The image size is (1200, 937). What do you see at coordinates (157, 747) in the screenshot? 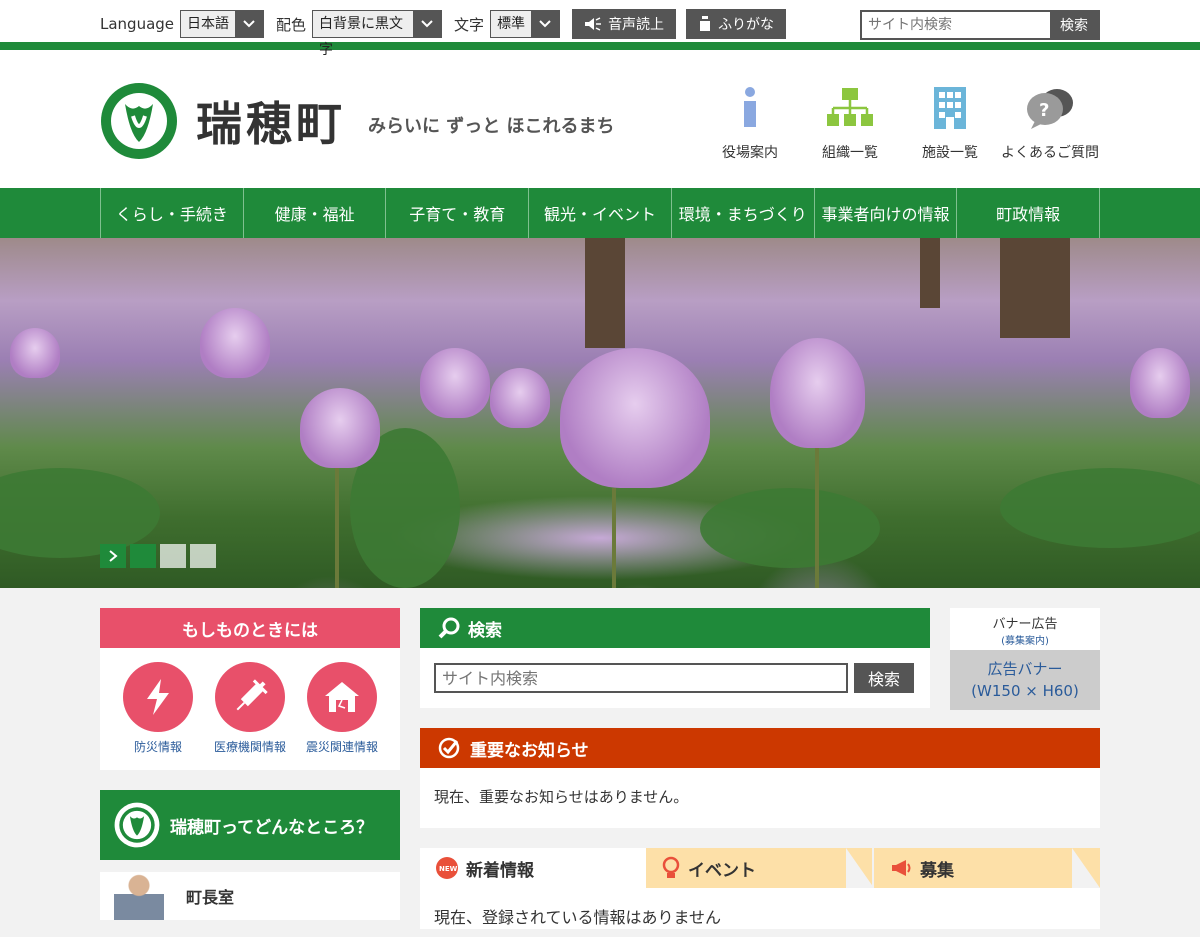
I see `emergency-item-label: 防災情報` at bounding box center [157, 747].